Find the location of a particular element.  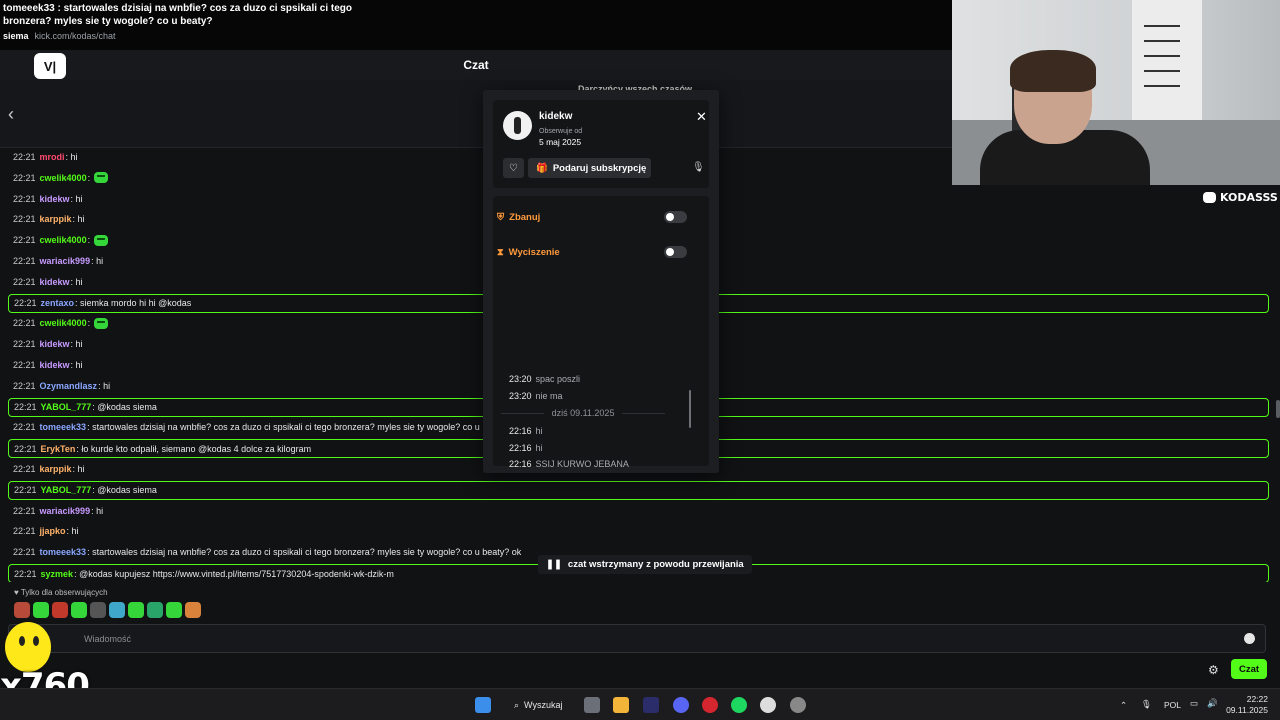

taskbar-search: ⌕ Wyszukaj is located at coordinates (542, 705).